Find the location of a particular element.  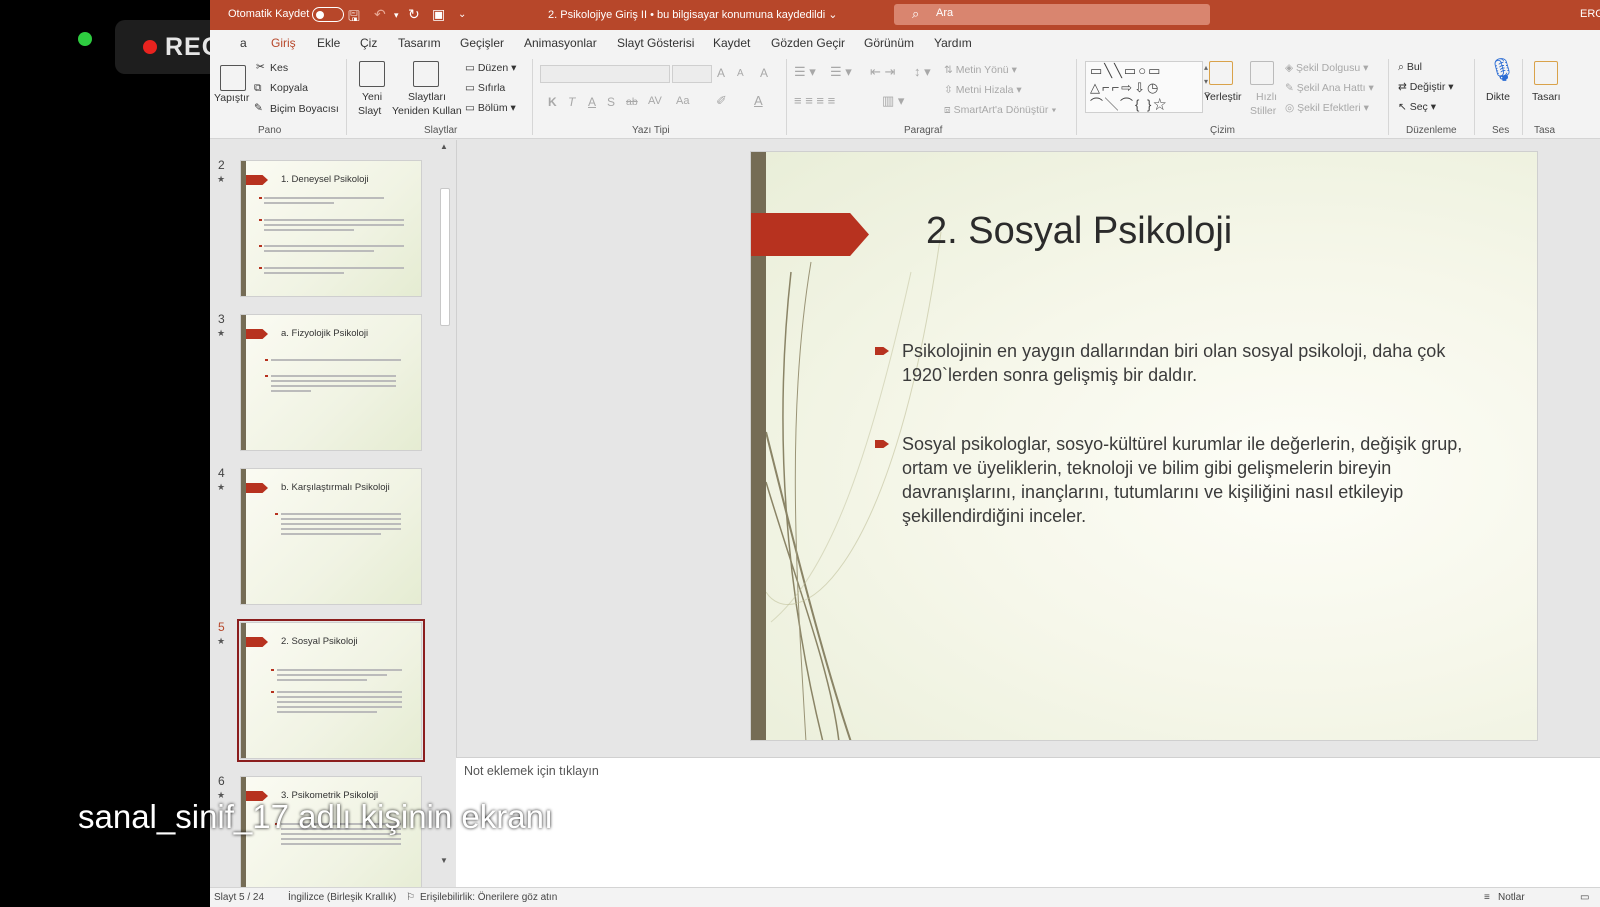

thumbnail-scrollbar: ▲ ▼ is located at coordinates (445, 505).